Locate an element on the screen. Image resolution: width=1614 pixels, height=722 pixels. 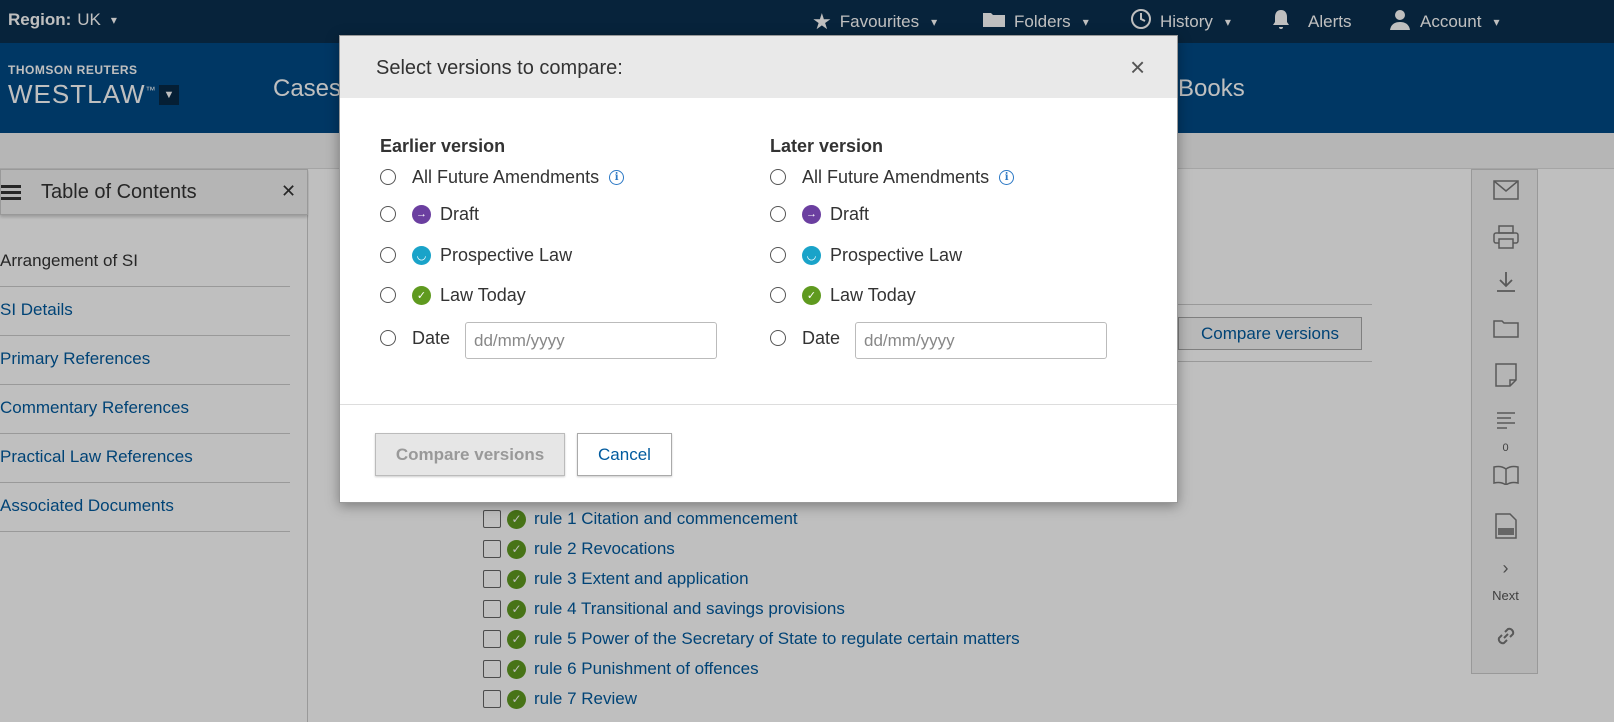
earlier-option-today: ✓ Law Today is located at coordinates (453, 295).